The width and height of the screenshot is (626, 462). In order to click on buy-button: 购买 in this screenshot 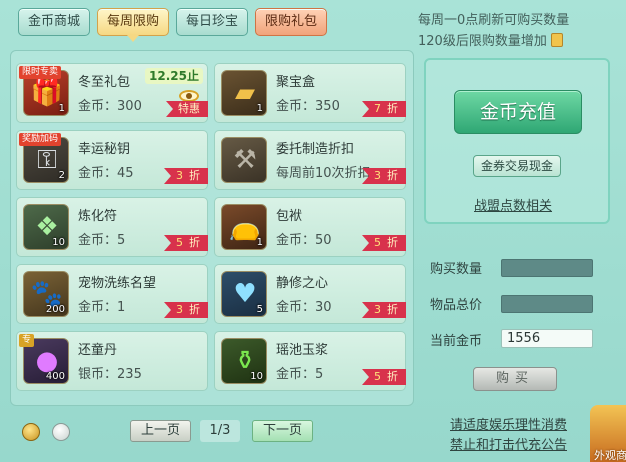, I will do `click(515, 379)`.